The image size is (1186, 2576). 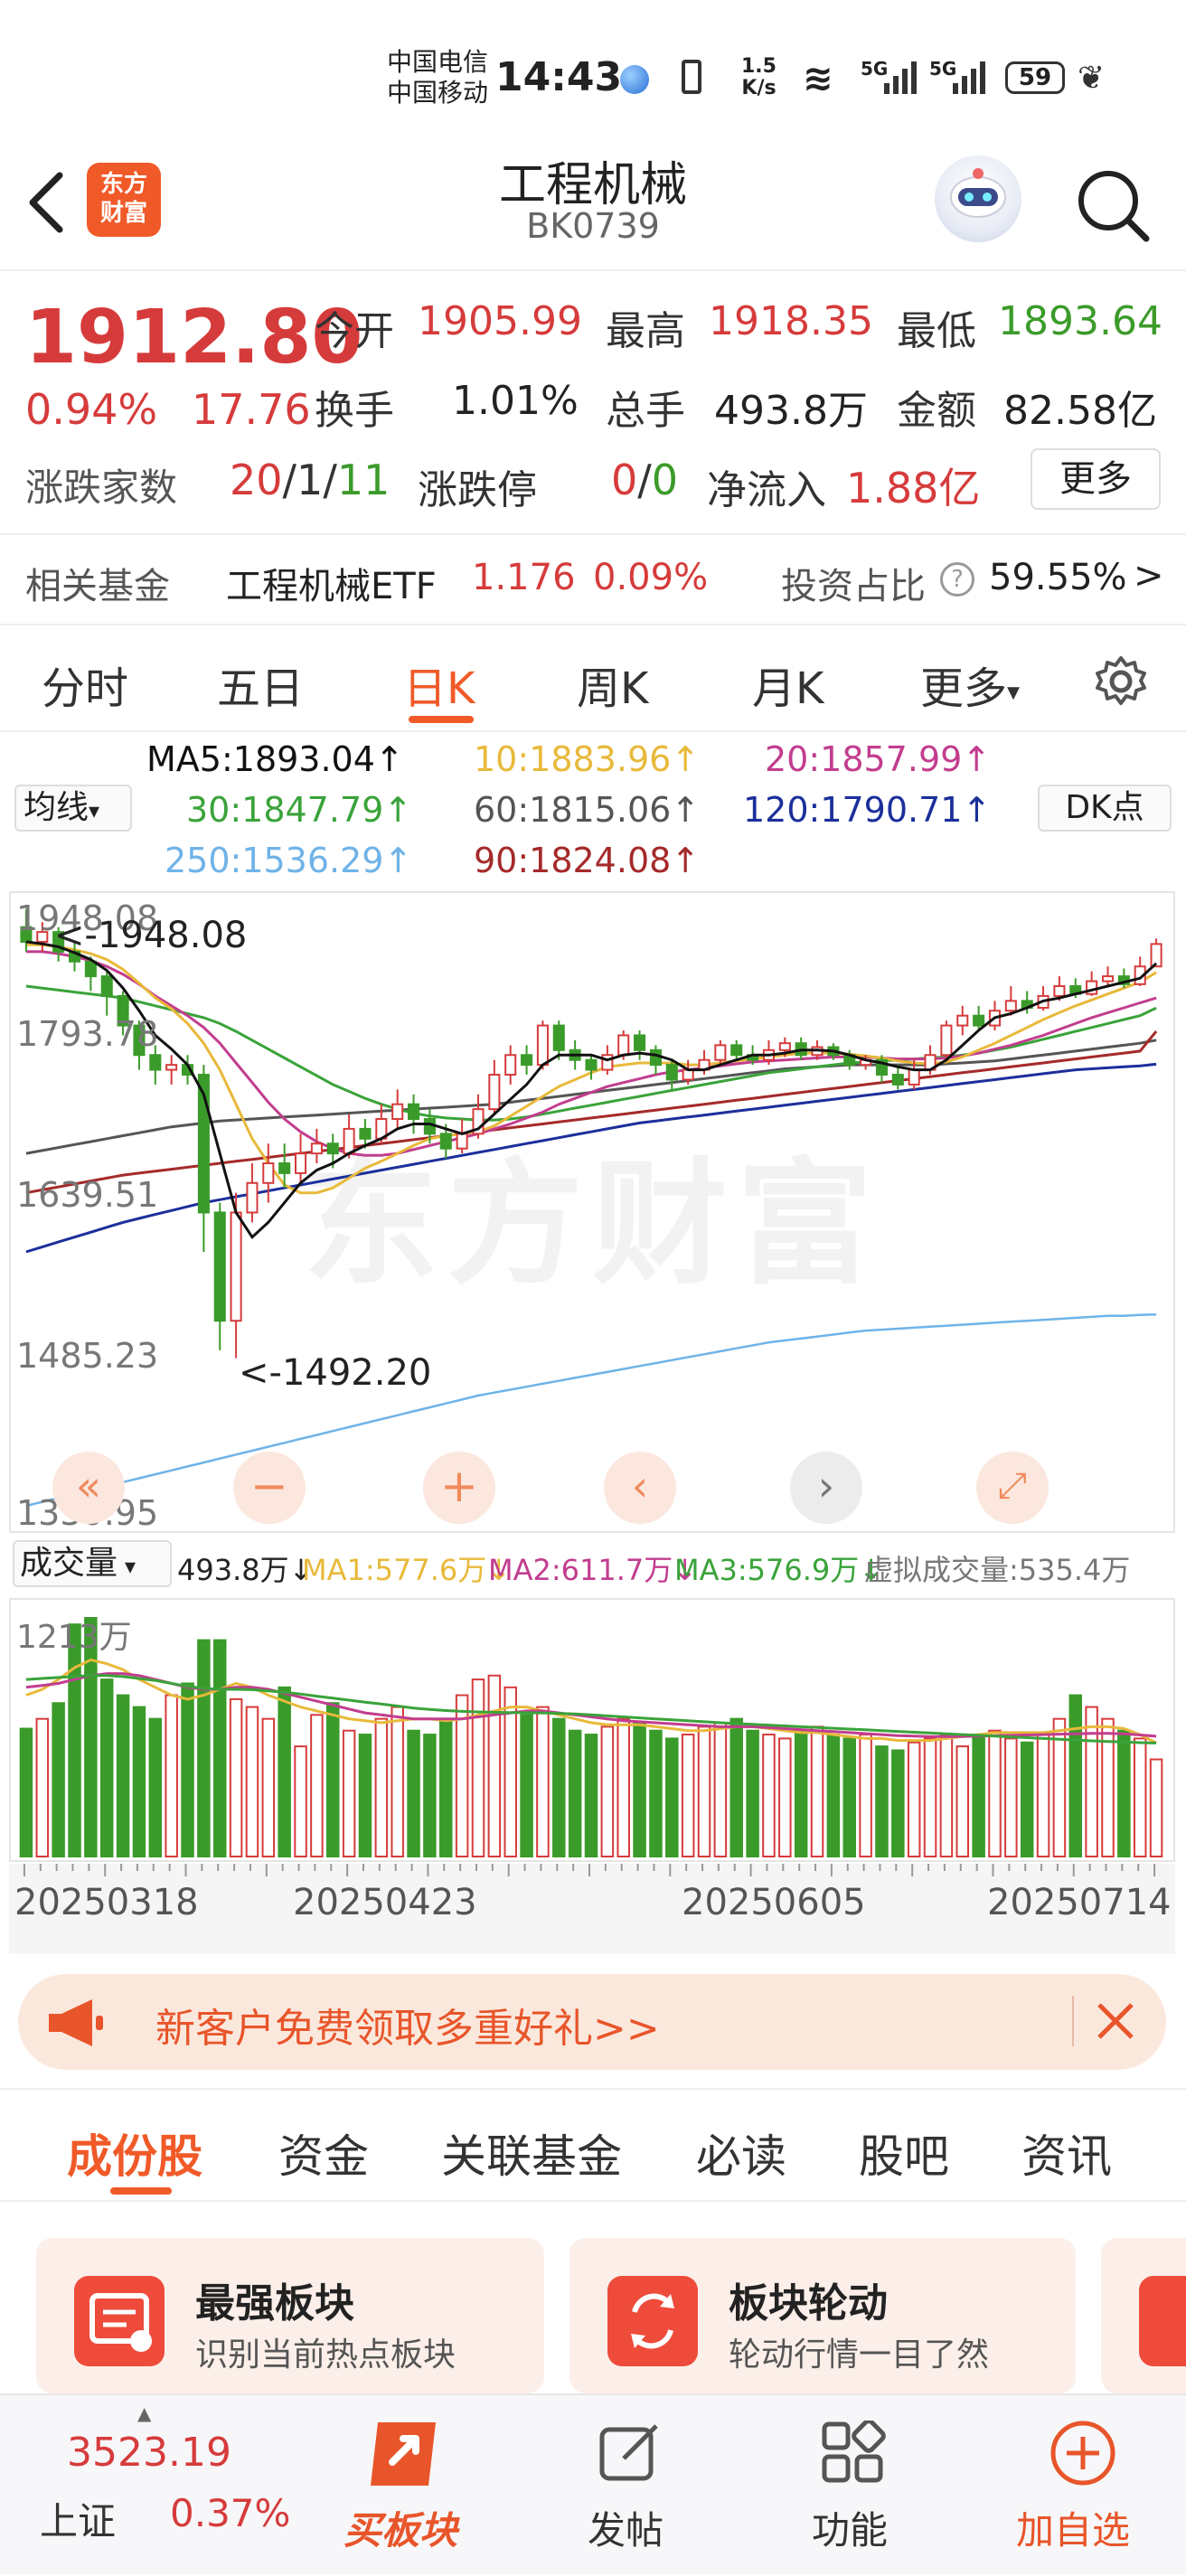 I want to click on tab-weekly-k: 周K, so click(x=612, y=685).